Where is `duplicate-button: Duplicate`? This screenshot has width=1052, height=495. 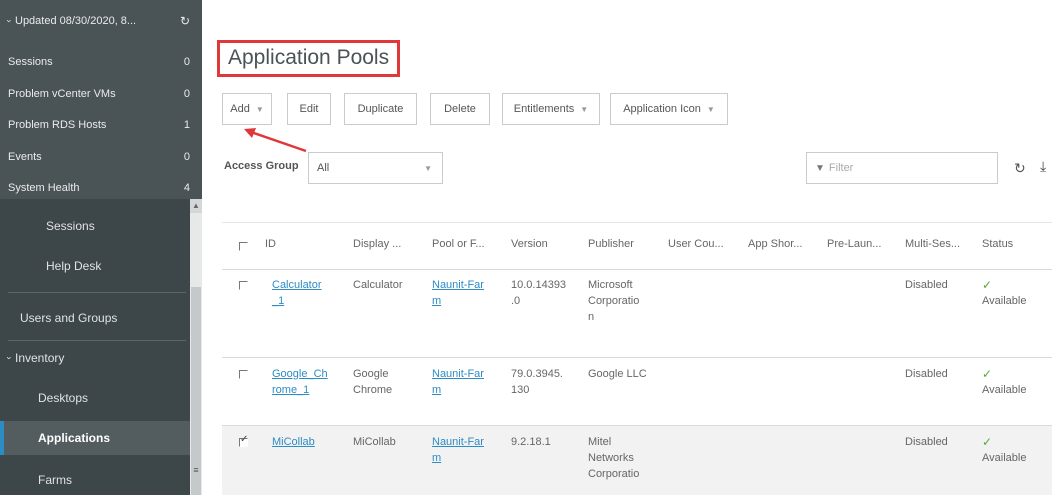 duplicate-button: Duplicate is located at coordinates (380, 109).